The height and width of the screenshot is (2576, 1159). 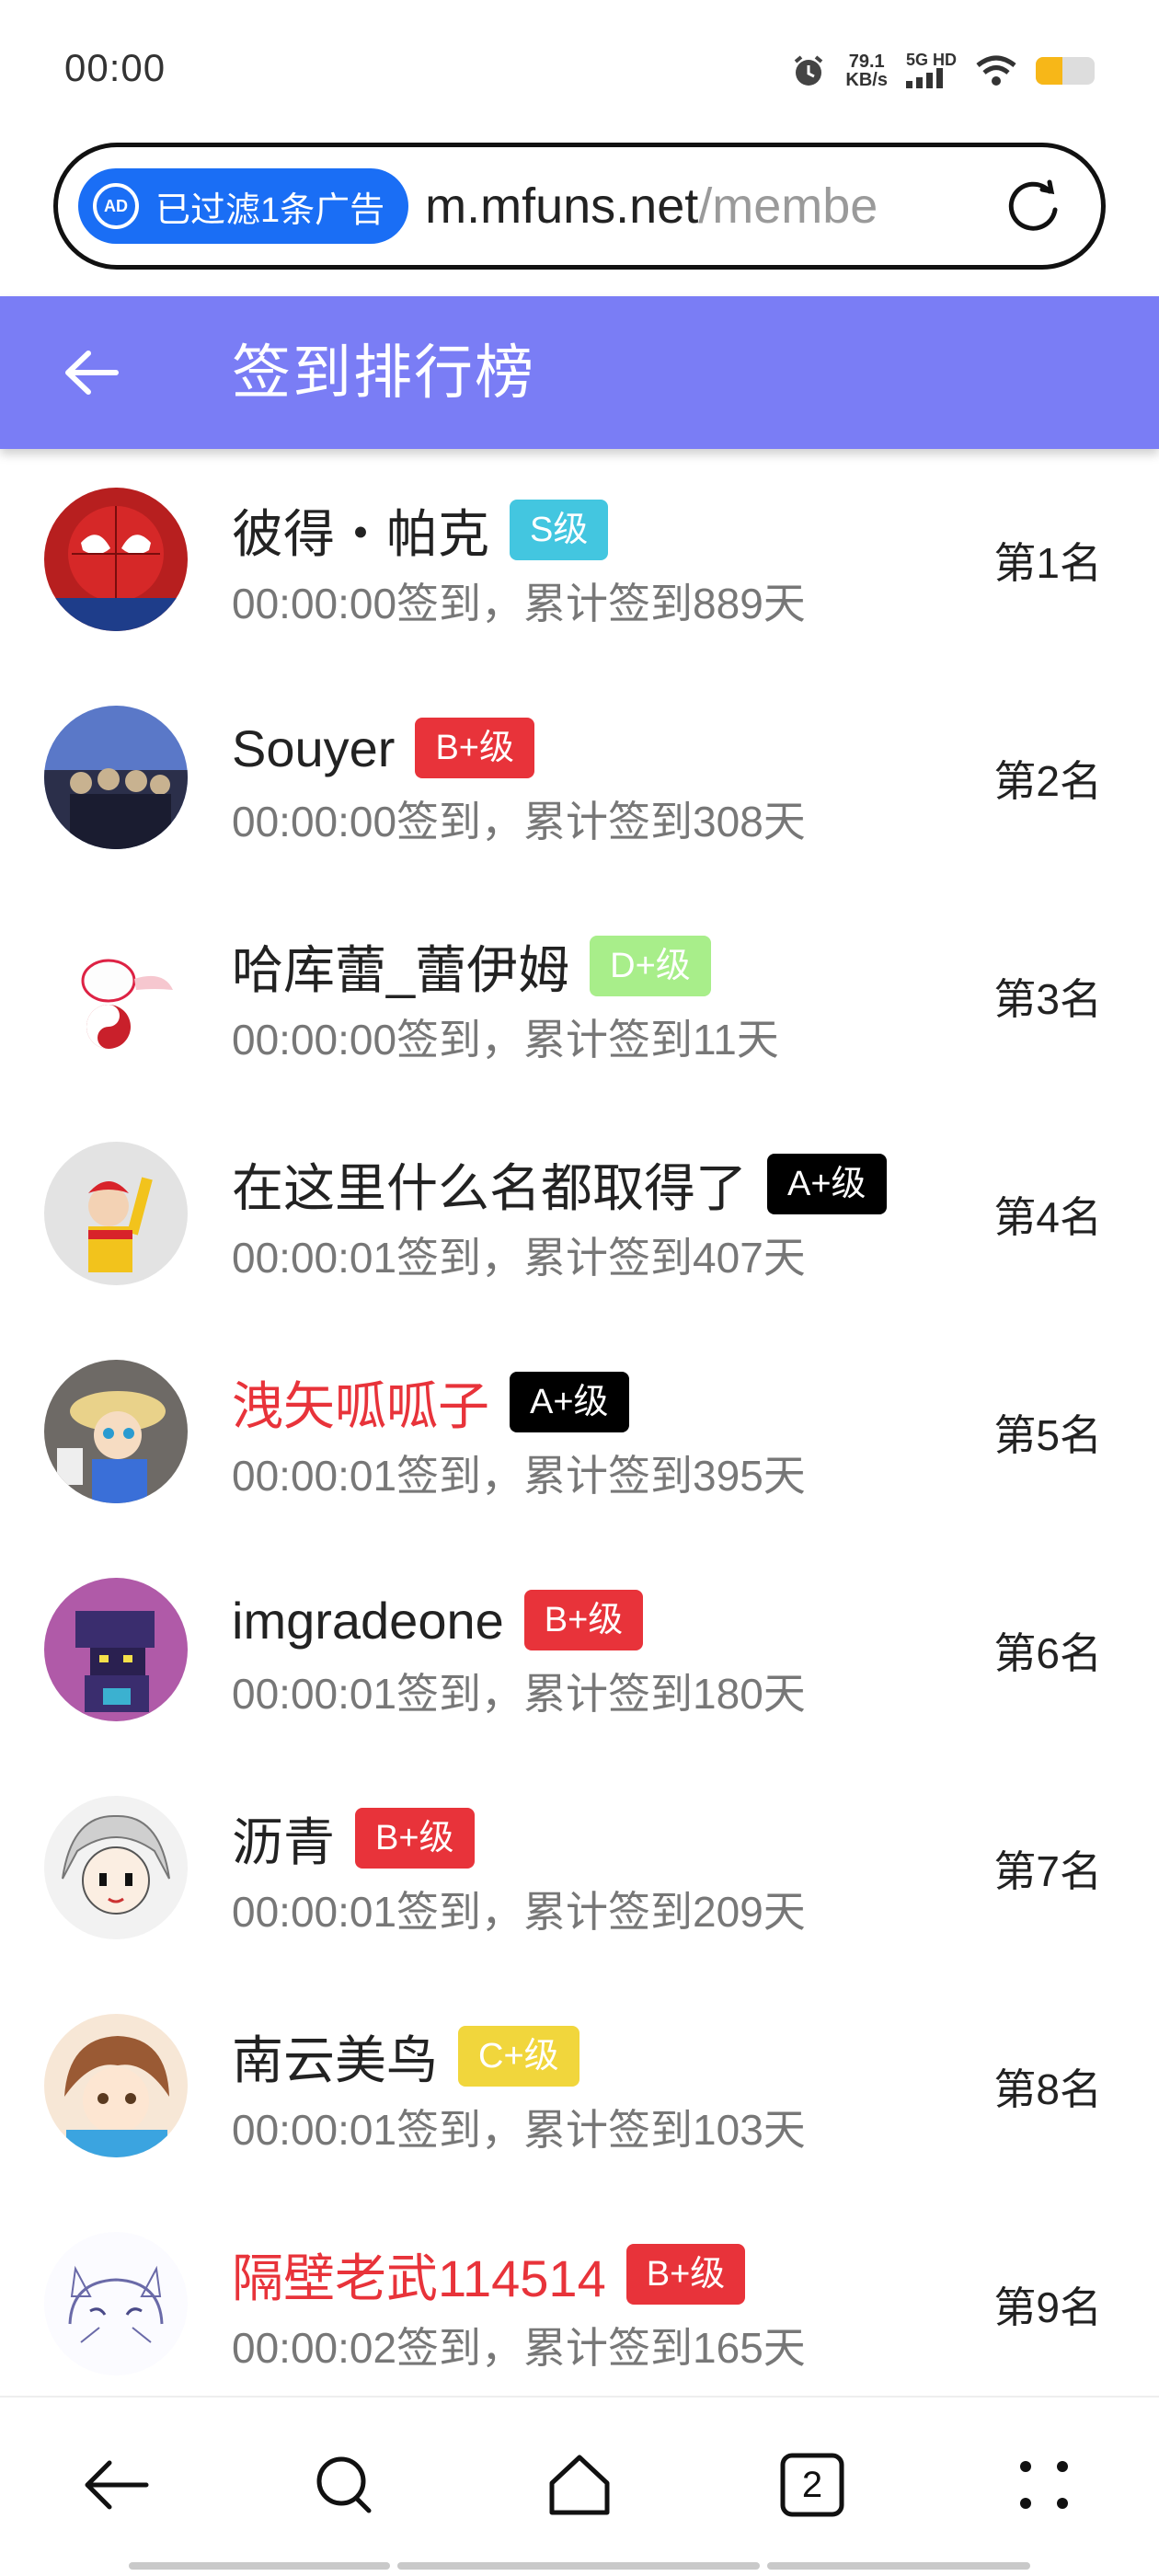 What do you see at coordinates (578, 2566) in the screenshot?
I see `gesture-bar-center` at bounding box center [578, 2566].